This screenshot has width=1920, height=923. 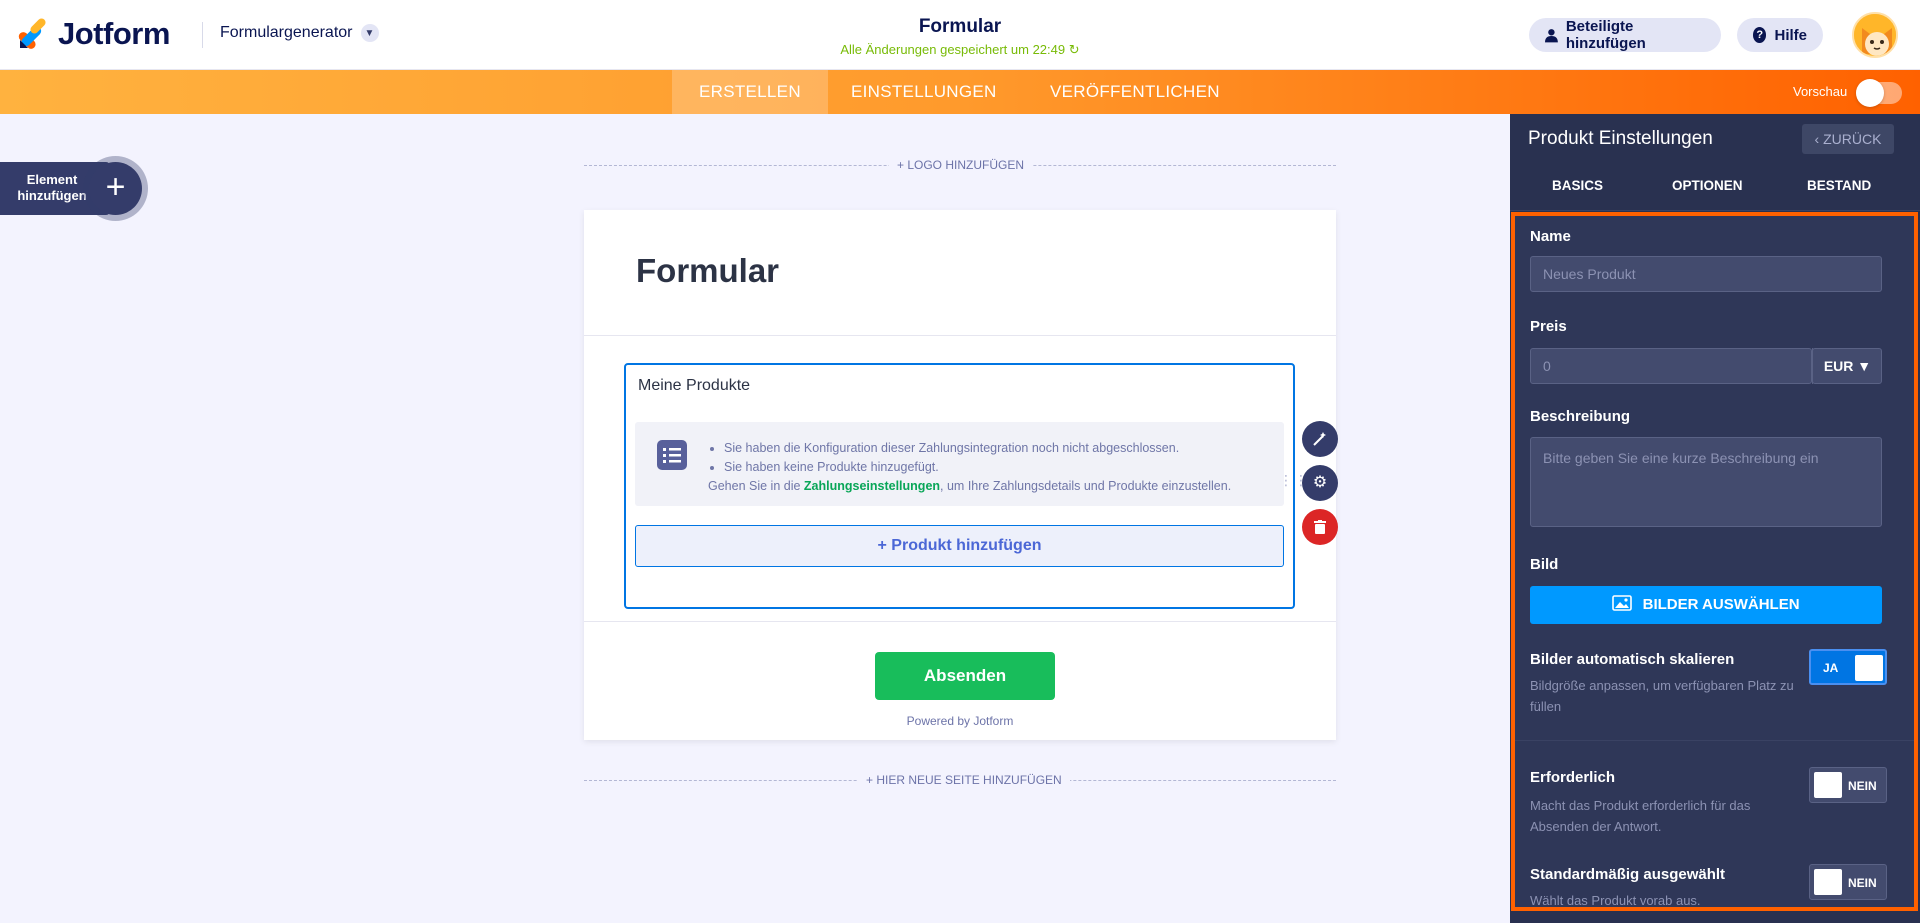 I want to click on help-icon: ?, so click(x=1760, y=35).